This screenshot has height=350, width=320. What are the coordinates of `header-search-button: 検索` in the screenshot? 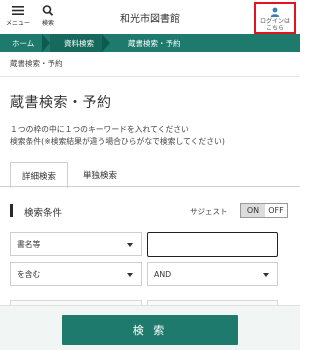 It's located at (48, 16).